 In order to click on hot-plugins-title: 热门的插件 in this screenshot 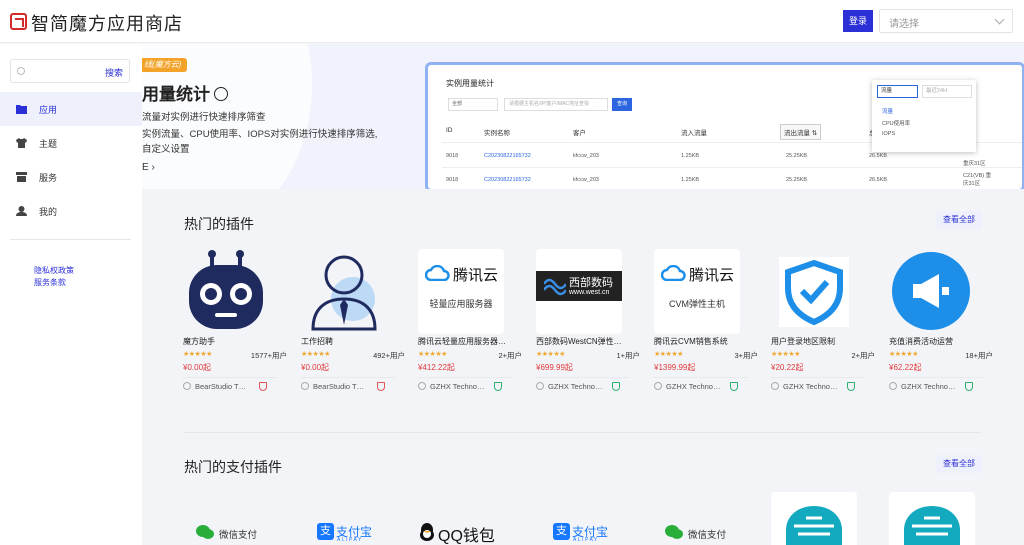, I will do `click(219, 224)`.